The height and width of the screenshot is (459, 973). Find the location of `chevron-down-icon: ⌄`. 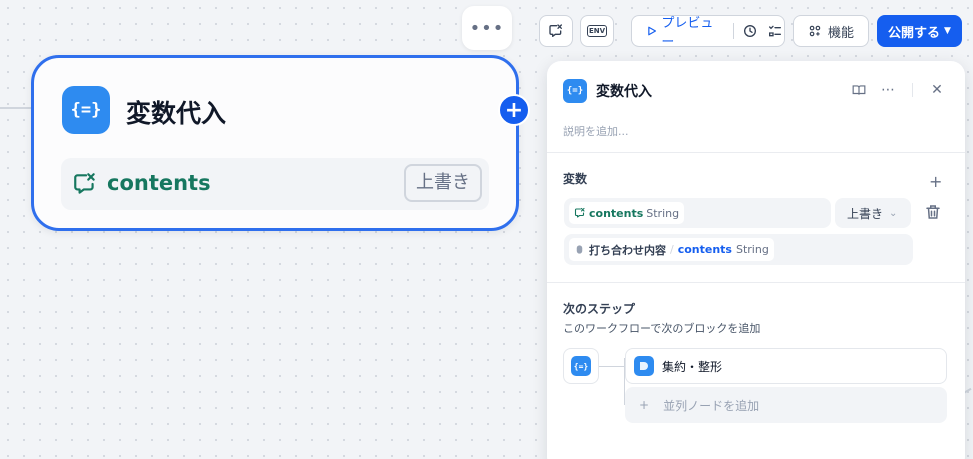

chevron-down-icon: ⌄ is located at coordinates (893, 213).